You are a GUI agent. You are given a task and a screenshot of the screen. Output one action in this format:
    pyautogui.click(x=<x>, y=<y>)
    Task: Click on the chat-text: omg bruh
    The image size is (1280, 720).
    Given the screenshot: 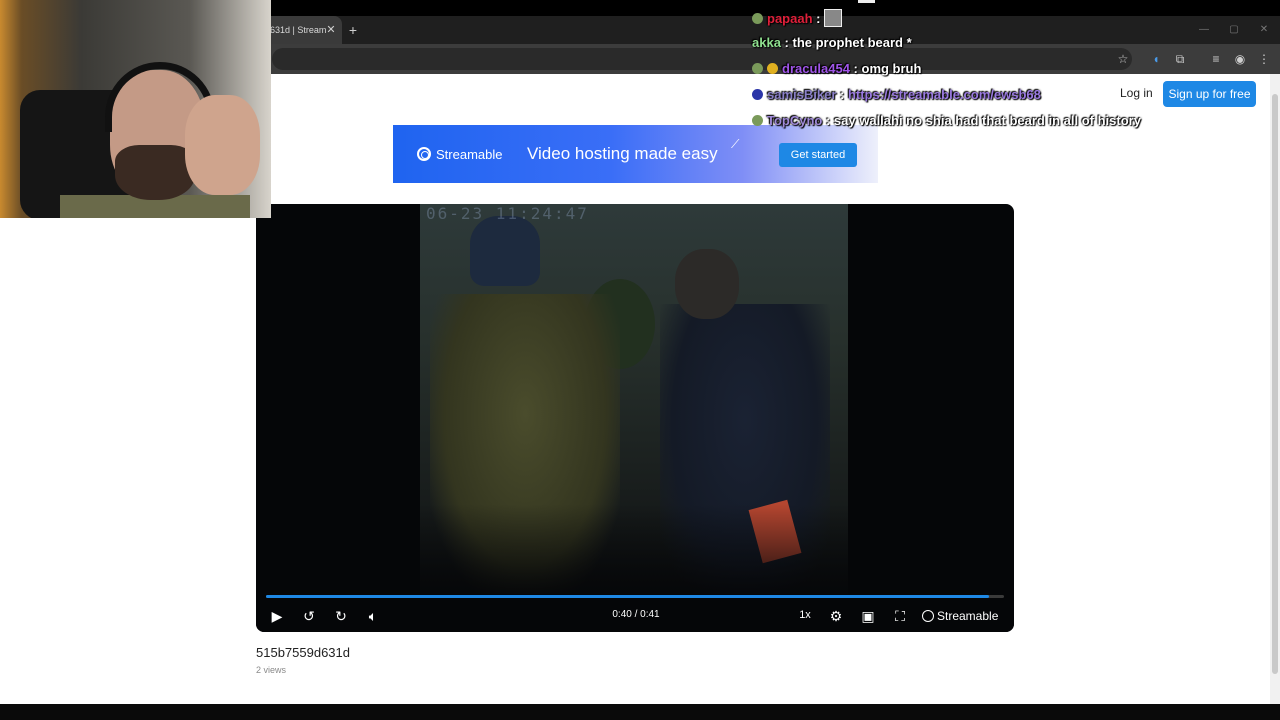 What is the action you would take?
    pyautogui.click(x=891, y=68)
    